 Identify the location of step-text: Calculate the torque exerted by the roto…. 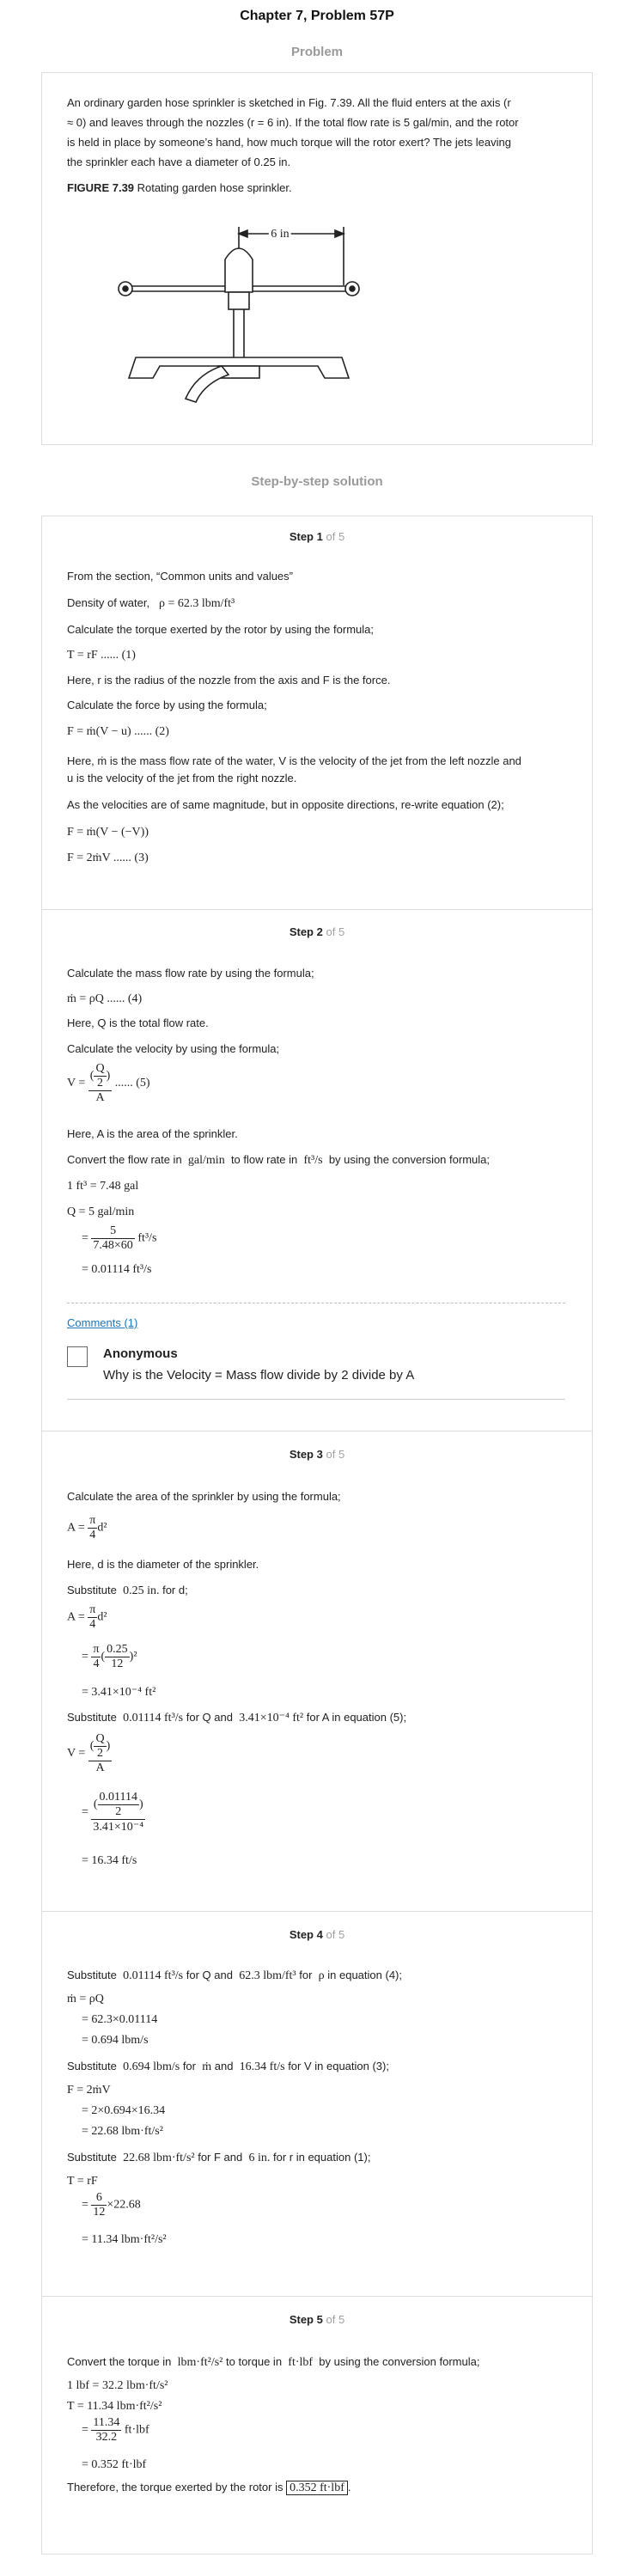
(220, 629).